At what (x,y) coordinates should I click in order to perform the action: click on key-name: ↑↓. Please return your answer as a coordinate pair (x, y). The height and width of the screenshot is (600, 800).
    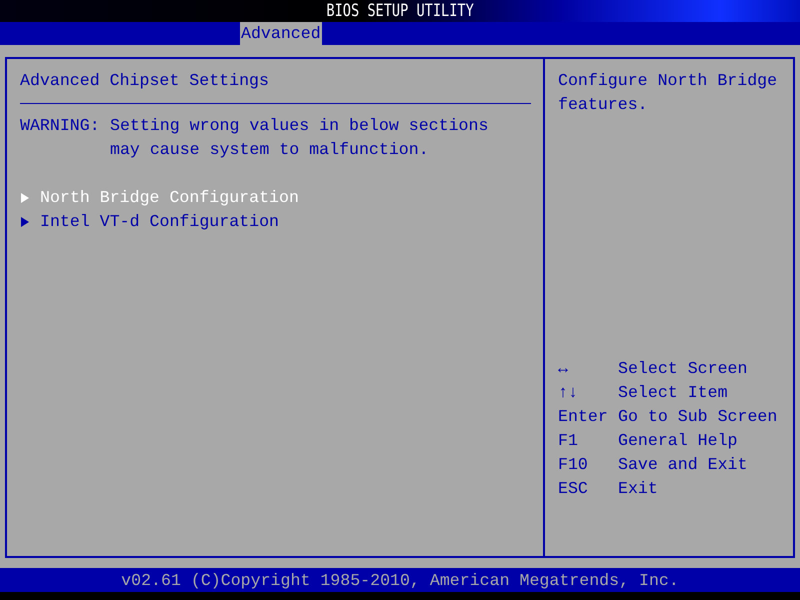
    Looking at the image, I should click on (568, 393).